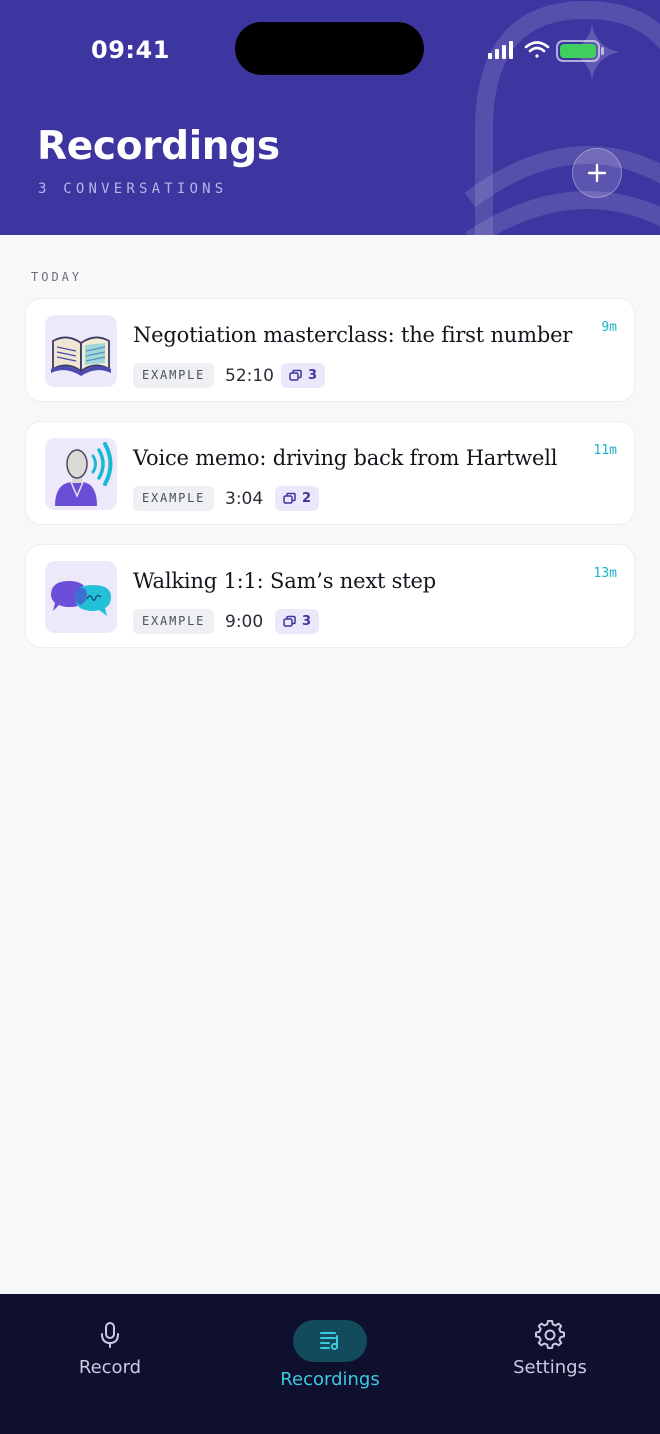 Image resolution: width=660 pixels, height=1434 pixels. What do you see at coordinates (329, 1341) in the screenshot?
I see `playlist-icon` at bounding box center [329, 1341].